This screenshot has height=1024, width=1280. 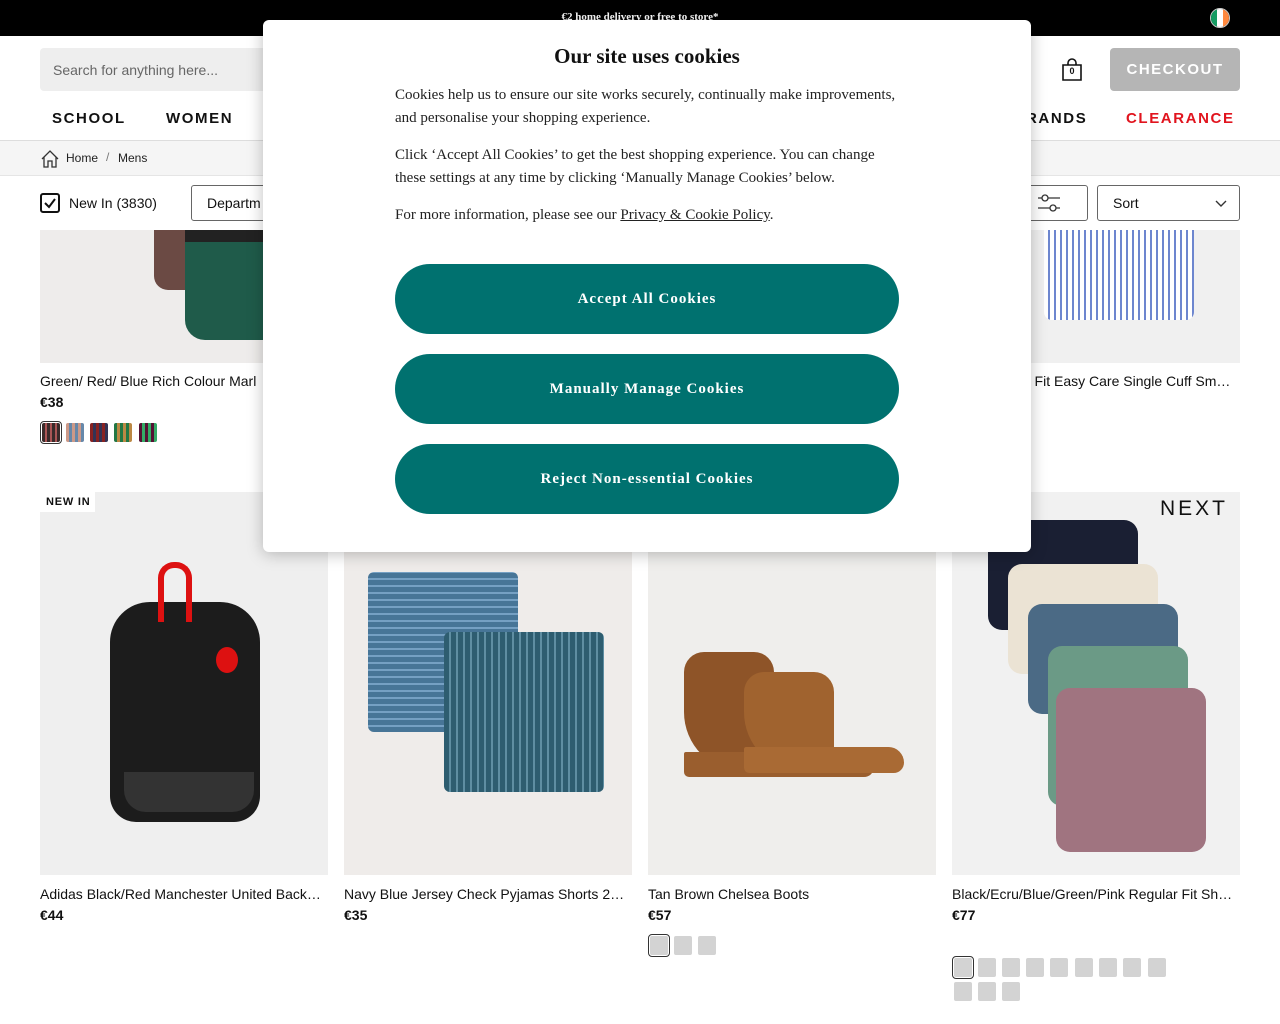 What do you see at coordinates (508, 215) in the screenshot?
I see `cookie-paragraph-3-text: For more information, please see our` at bounding box center [508, 215].